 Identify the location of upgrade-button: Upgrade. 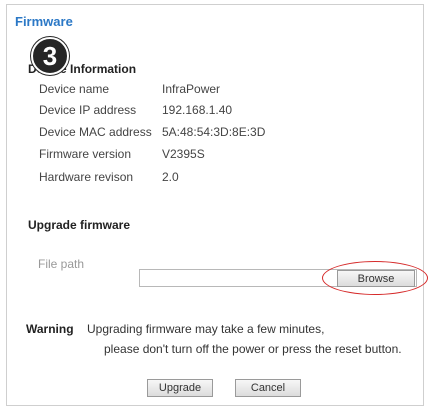
(180, 388).